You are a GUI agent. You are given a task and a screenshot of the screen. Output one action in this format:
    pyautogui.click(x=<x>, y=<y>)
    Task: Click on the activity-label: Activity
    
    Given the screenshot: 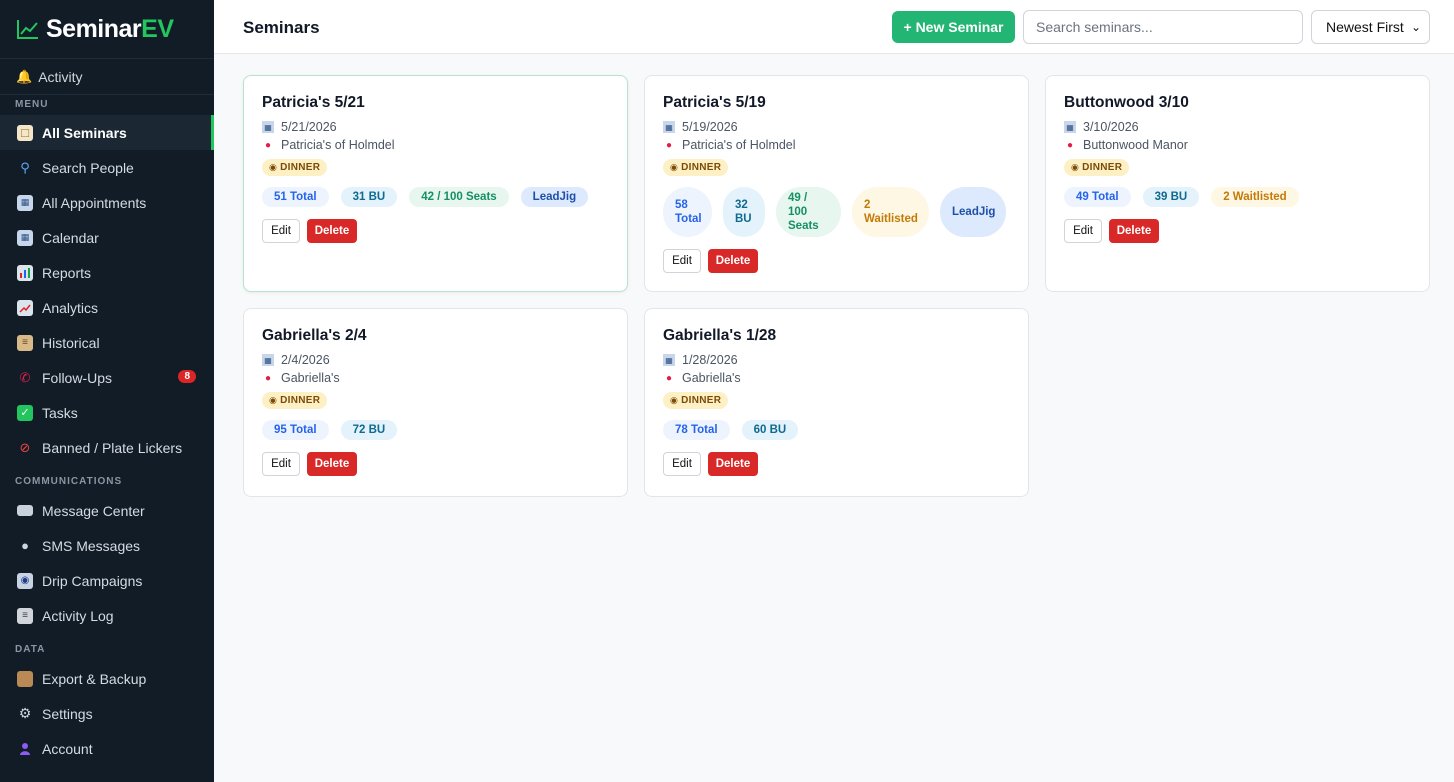 What is the action you would take?
    pyautogui.click(x=60, y=76)
    